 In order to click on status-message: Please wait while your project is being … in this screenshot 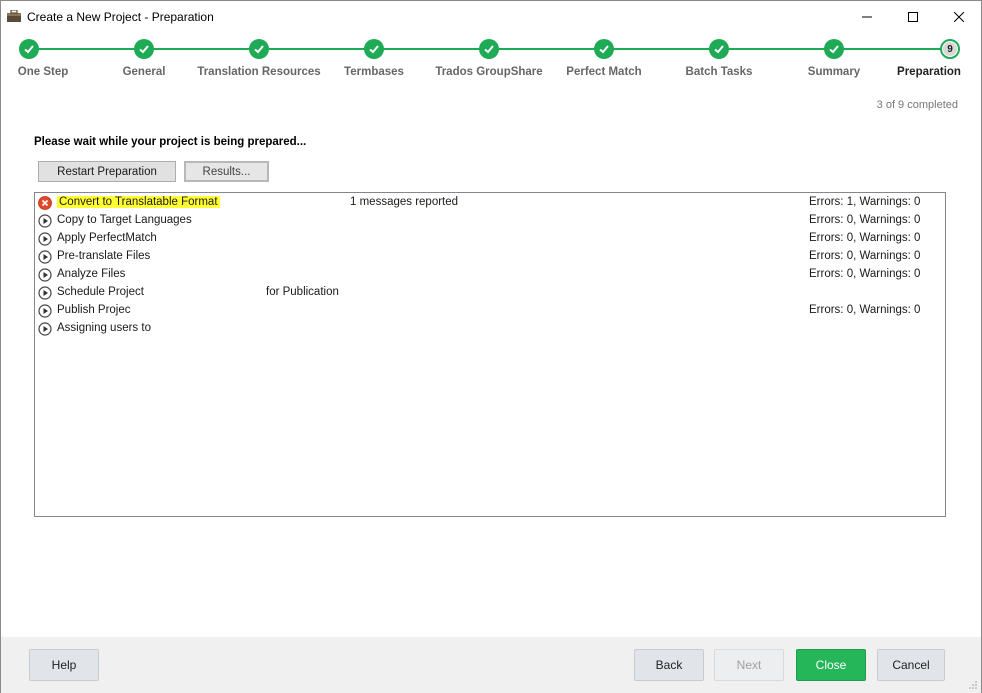, I will do `click(170, 142)`.